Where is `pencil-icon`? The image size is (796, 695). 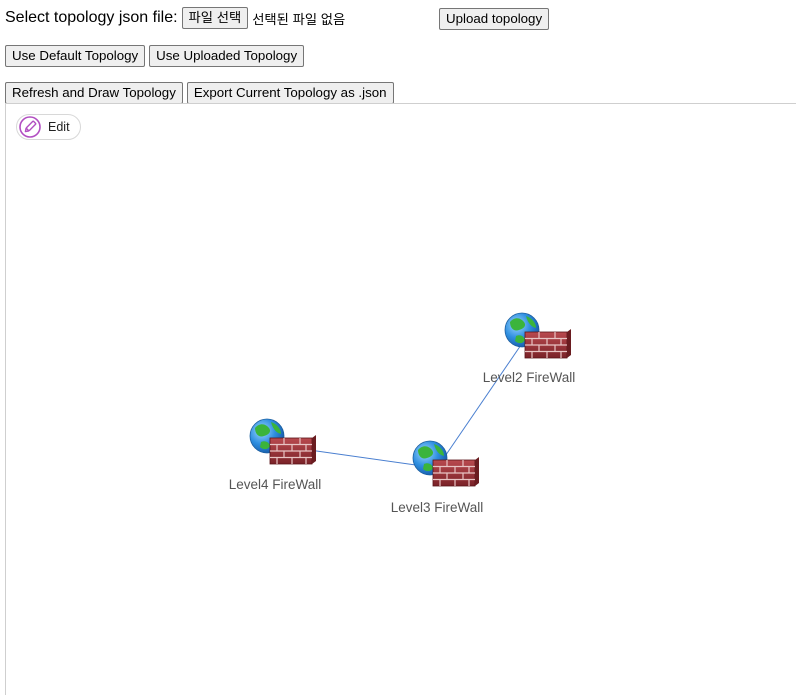
pencil-icon is located at coordinates (30, 127).